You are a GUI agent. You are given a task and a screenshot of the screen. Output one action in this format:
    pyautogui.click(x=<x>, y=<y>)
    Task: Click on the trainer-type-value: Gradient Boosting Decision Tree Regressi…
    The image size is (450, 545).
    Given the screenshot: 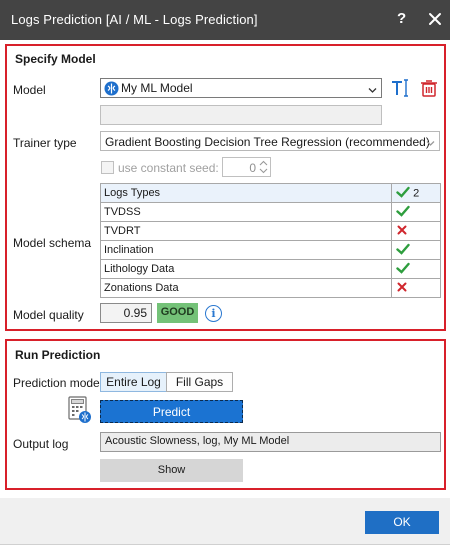 What is the action you would take?
    pyautogui.click(x=267, y=142)
    